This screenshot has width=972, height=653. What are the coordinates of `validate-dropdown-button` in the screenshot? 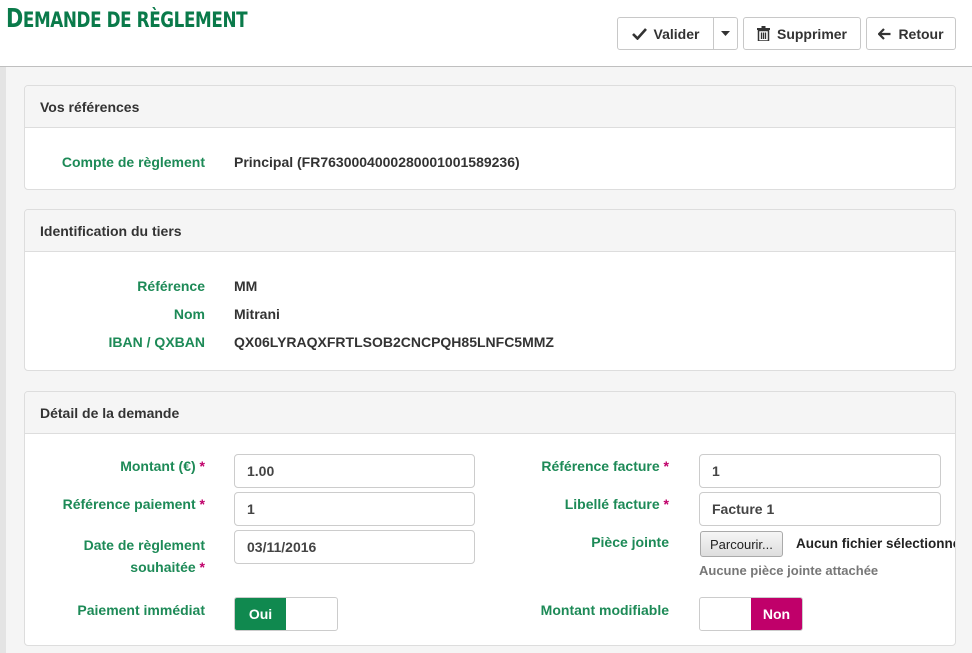 It's located at (725, 33).